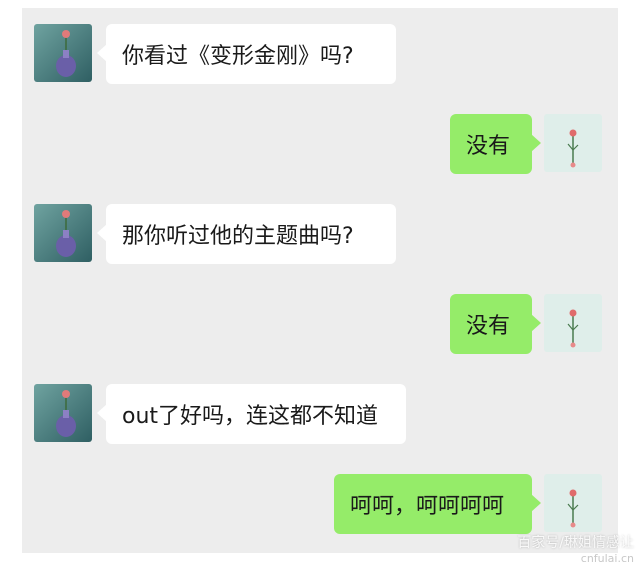  I want to click on message-text: 那你听过他的主题曲吗?, so click(238, 236).